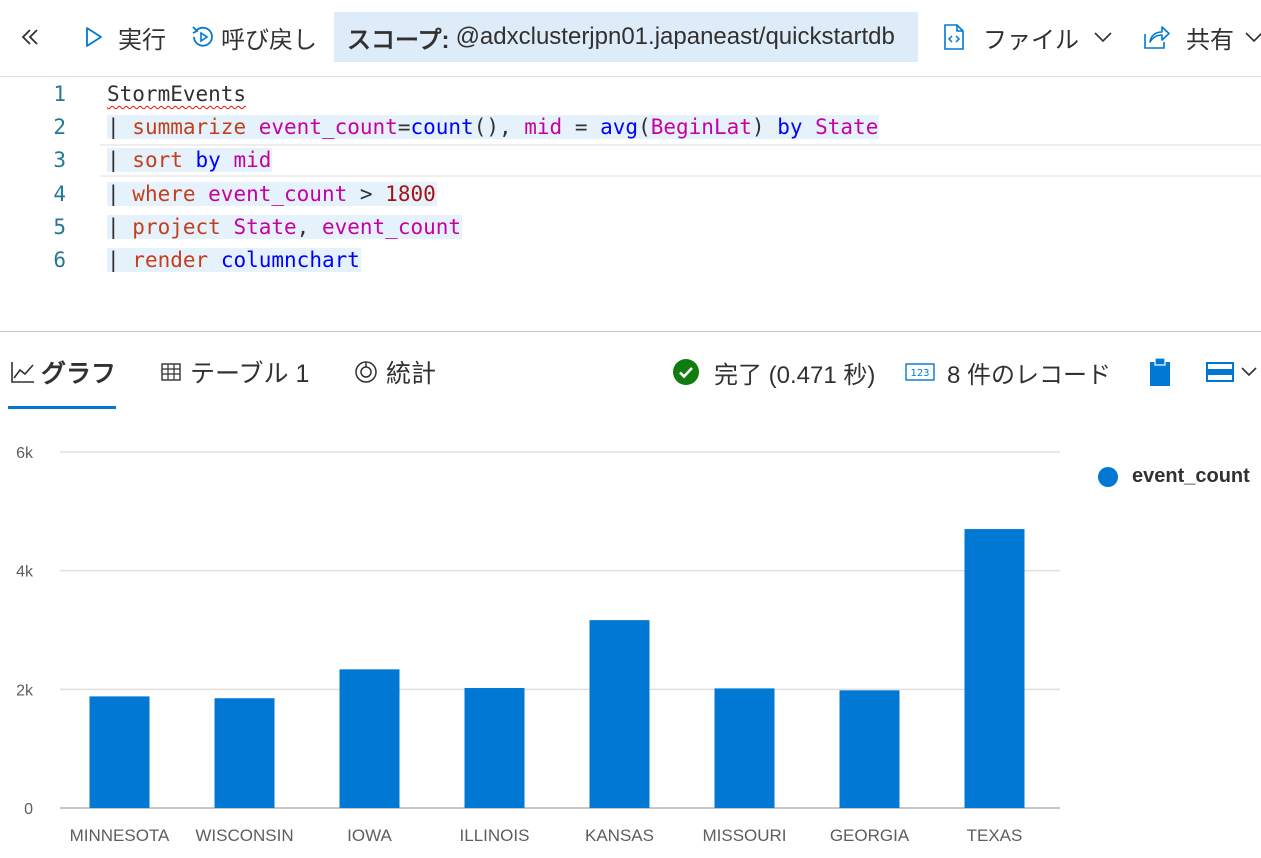 The width and height of the screenshot is (1261, 858). I want to click on x-tick-label: MINNESOTA, so click(120, 835).